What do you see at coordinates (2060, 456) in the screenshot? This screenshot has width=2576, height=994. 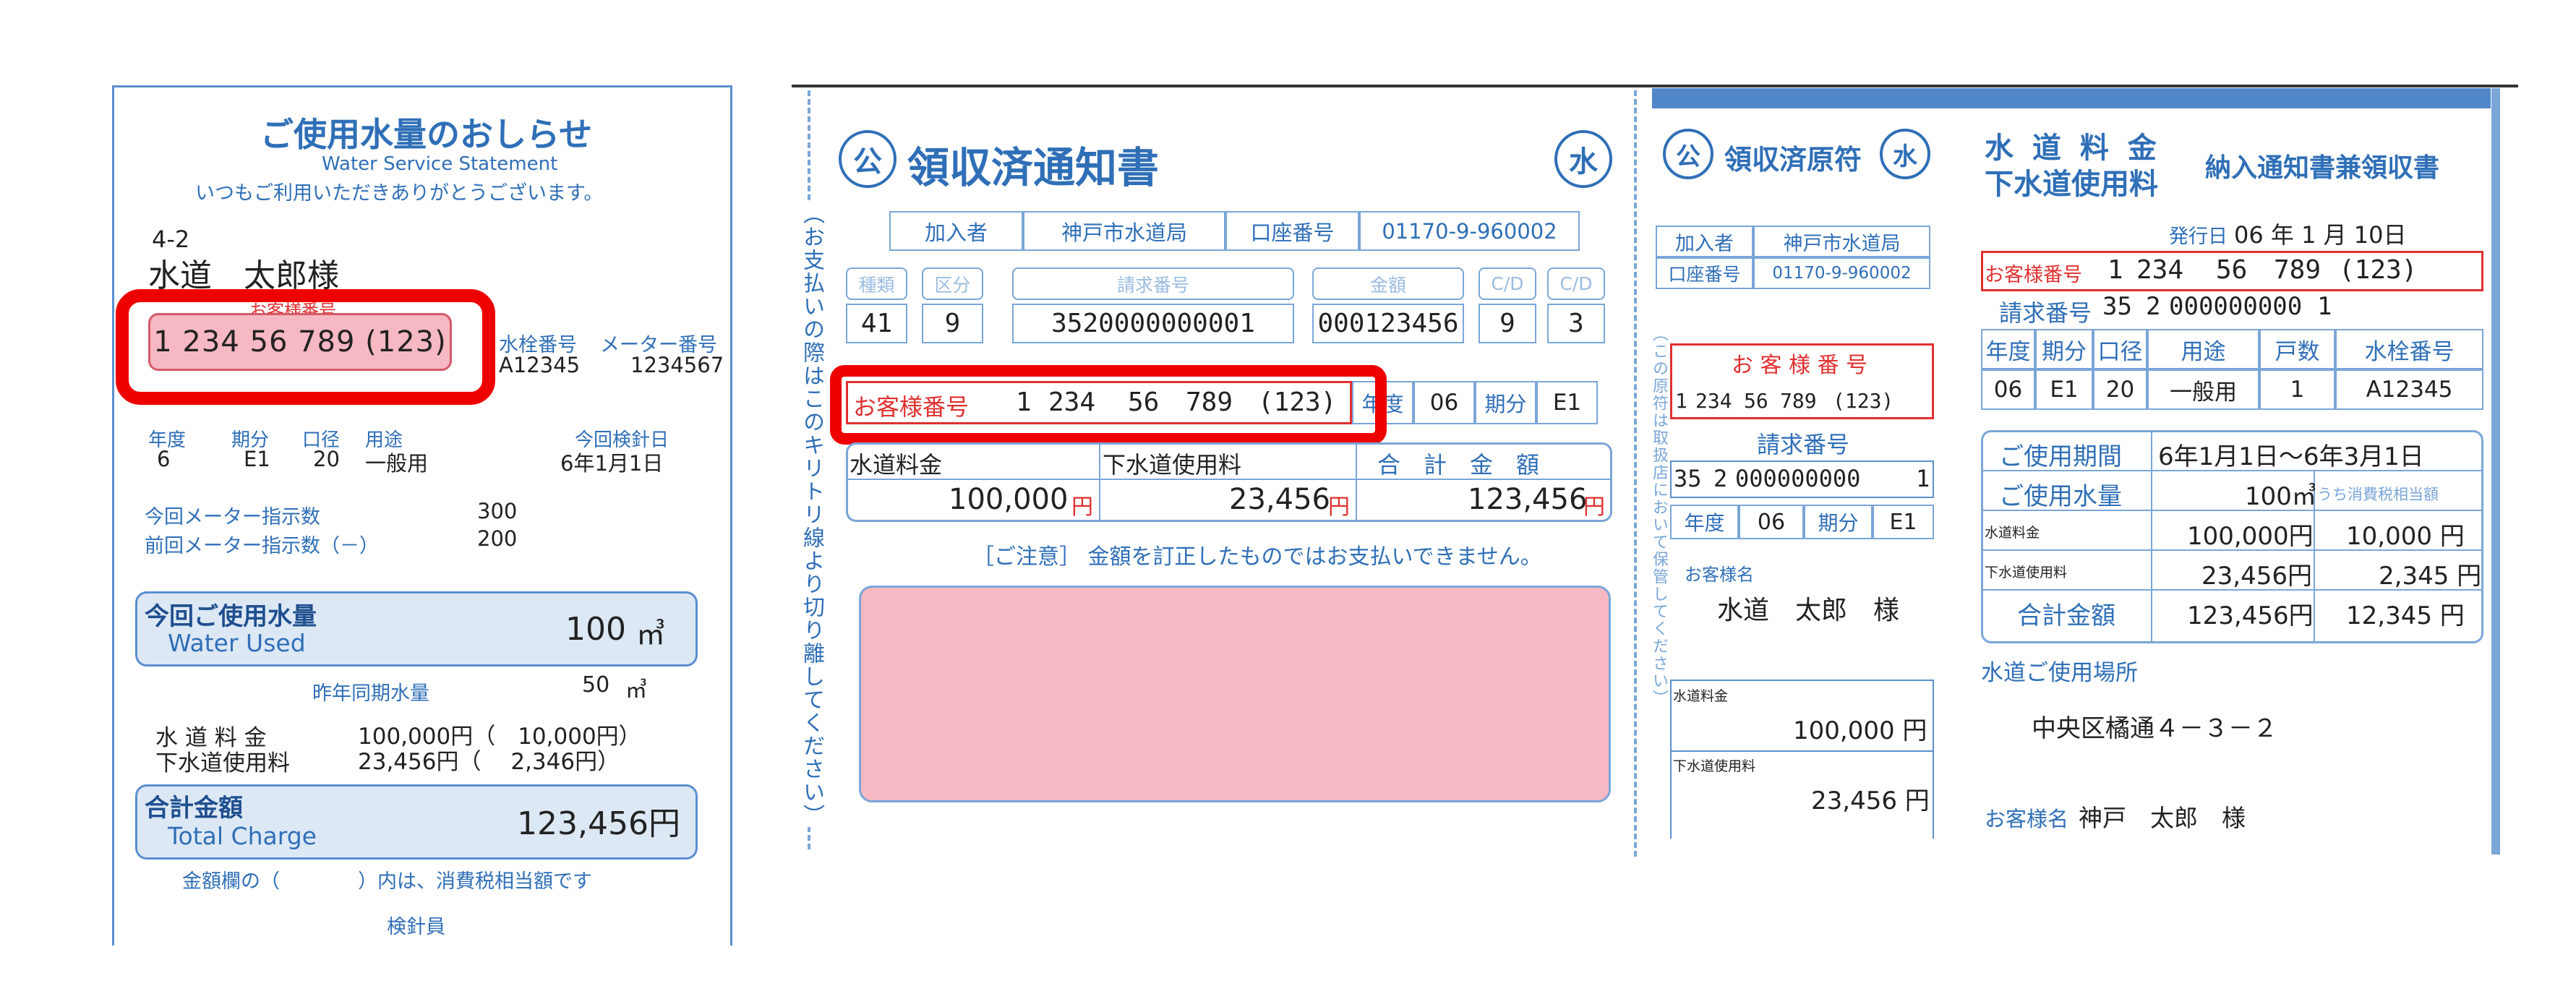 I see `invoice-period-label: ご使用期間` at bounding box center [2060, 456].